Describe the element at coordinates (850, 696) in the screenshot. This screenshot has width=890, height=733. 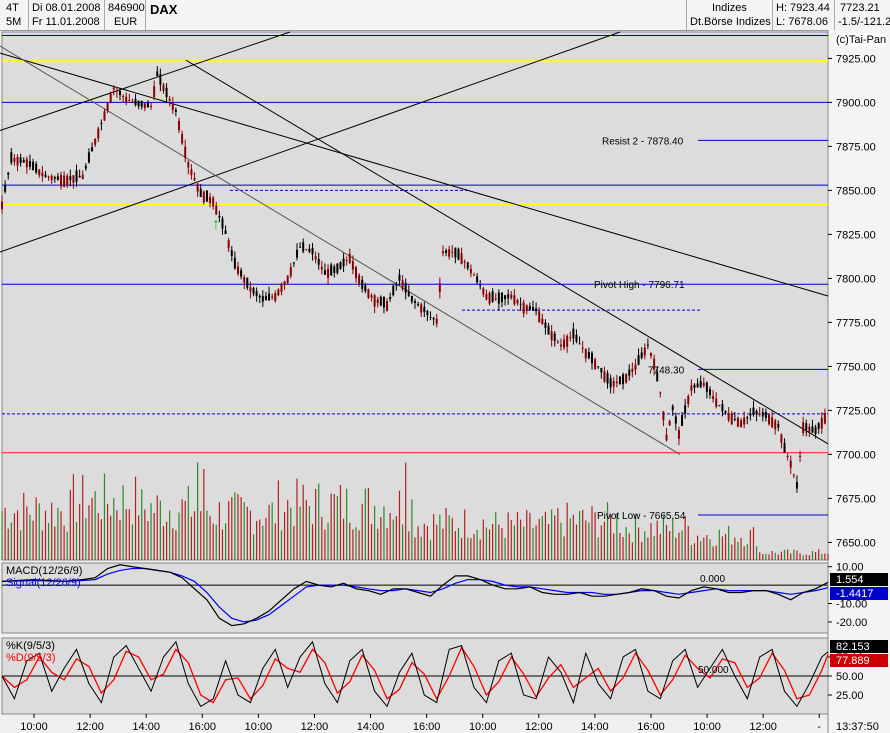
I see `stoch-tick-label: 25.00` at that location.